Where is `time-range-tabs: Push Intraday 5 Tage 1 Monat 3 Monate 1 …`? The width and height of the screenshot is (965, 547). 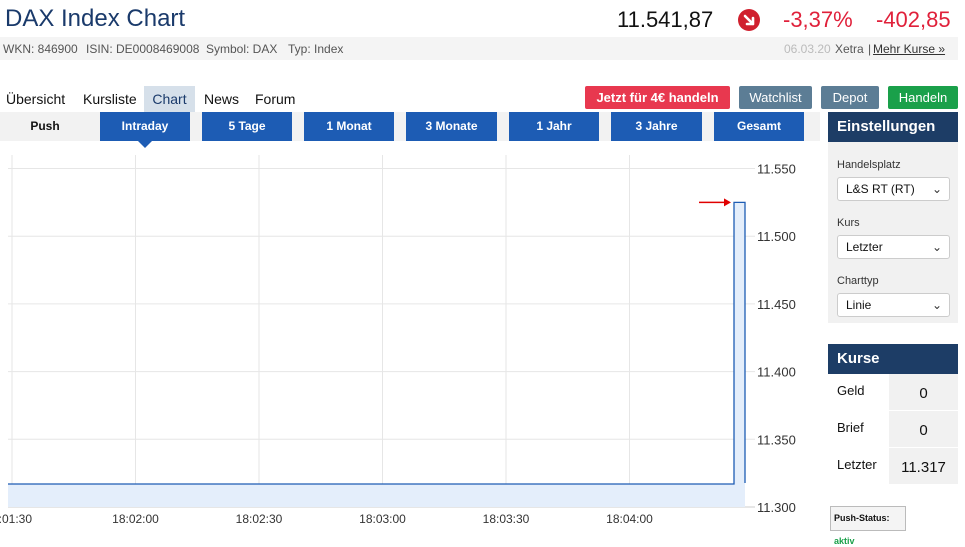
time-range-tabs: Push Intraday 5 Tage 1 Monat 3 Monate 1 … is located at coordinates (410, 130).